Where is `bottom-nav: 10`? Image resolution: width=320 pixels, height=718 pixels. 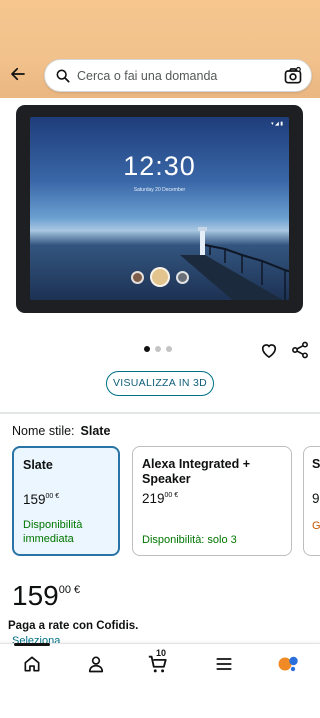
bottom-nav: 10 is located at coordinates (160, 663).